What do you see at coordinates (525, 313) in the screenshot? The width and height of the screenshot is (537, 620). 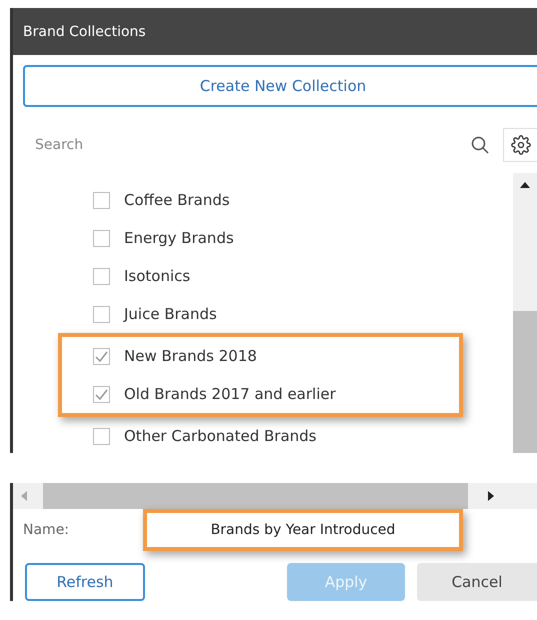 I see `vertical-scrollbar` at bounding box center [525, 313].